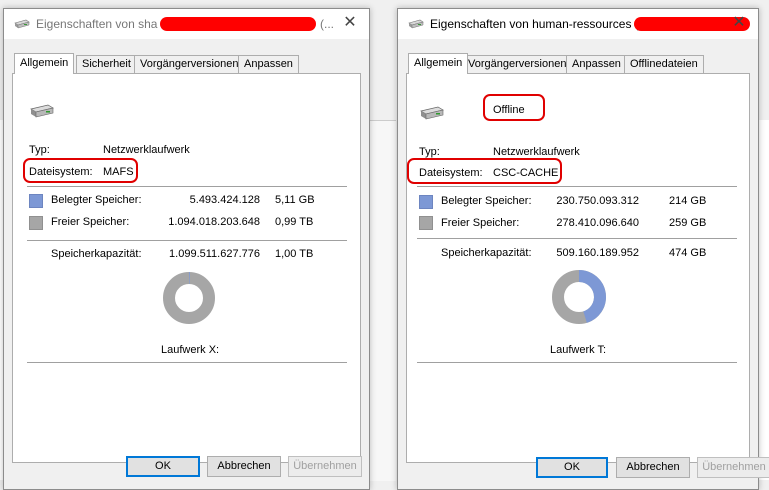 The image size is (769, 490). What do you see at coordinates (295, 200) in the screenshot?
I see `used-space-size: 5,11 GB` at bounding box center [295, 200].